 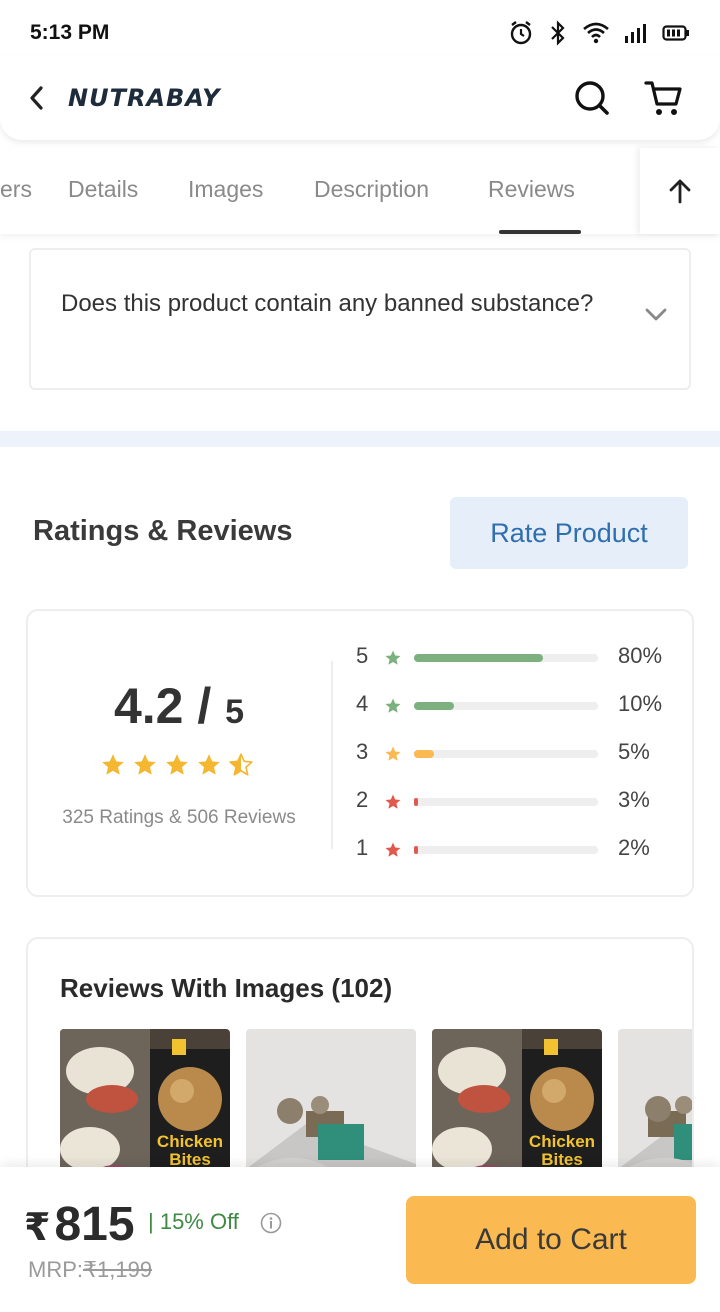 I want to click on rating-percent: 5%, so click(x=634, y=751).